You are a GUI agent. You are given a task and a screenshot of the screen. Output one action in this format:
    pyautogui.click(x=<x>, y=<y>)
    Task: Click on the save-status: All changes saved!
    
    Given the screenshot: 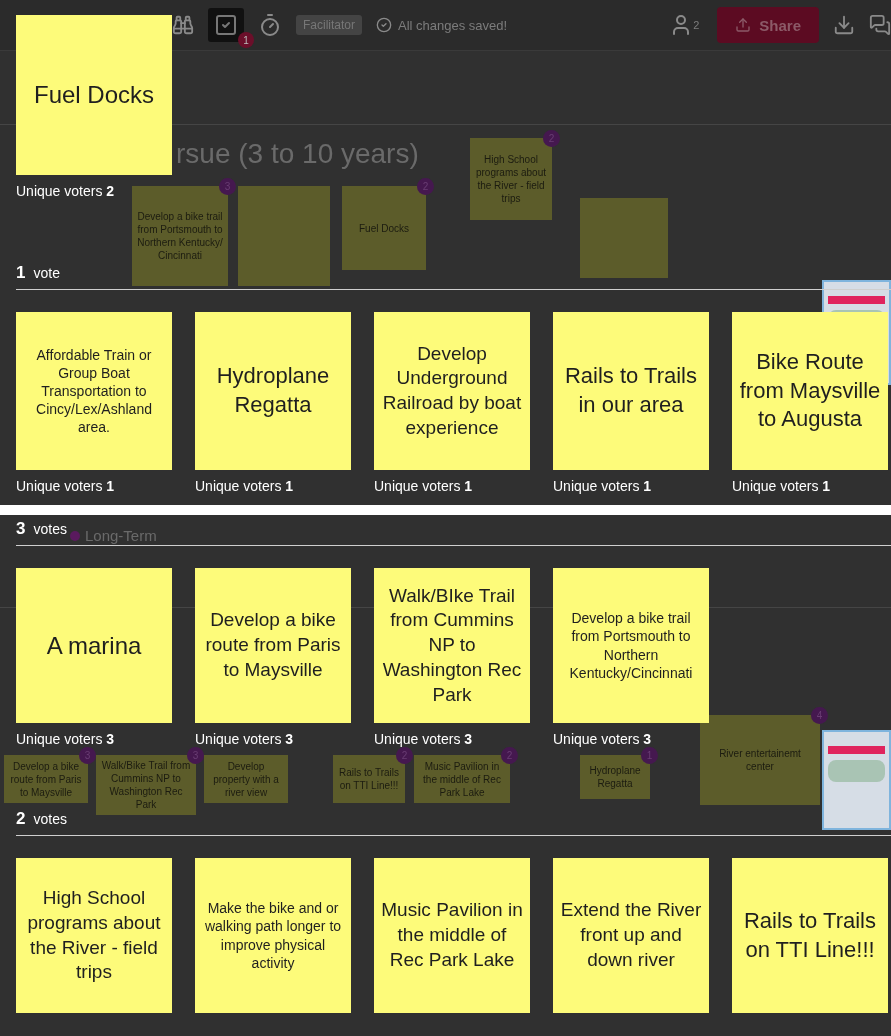 What is the action you would take?
    pyautogui.click(x=453, y=25)
    